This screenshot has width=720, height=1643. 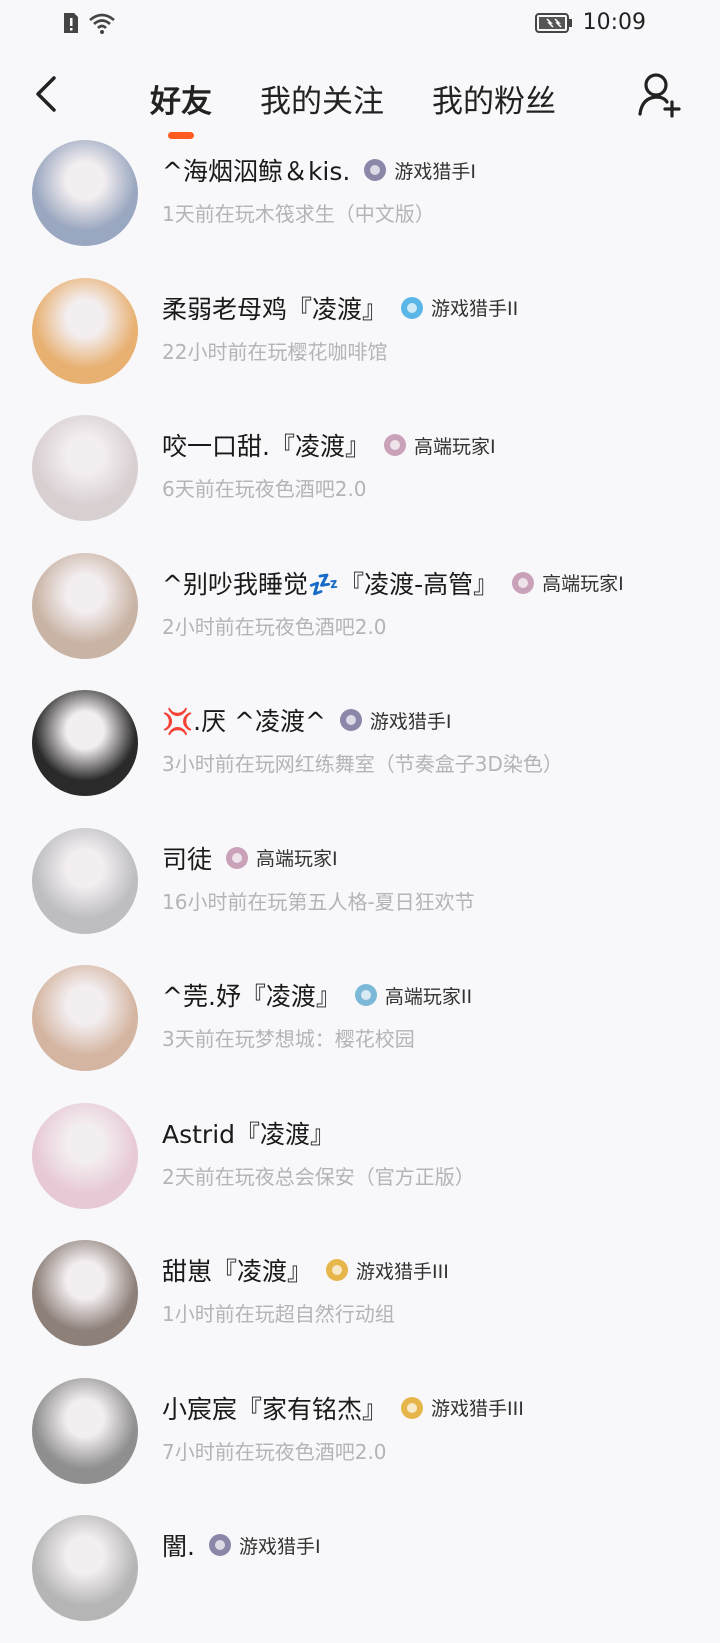 I want to click on friend-row: 闇. 游戏猎手I, so click(x=360, y=1574).